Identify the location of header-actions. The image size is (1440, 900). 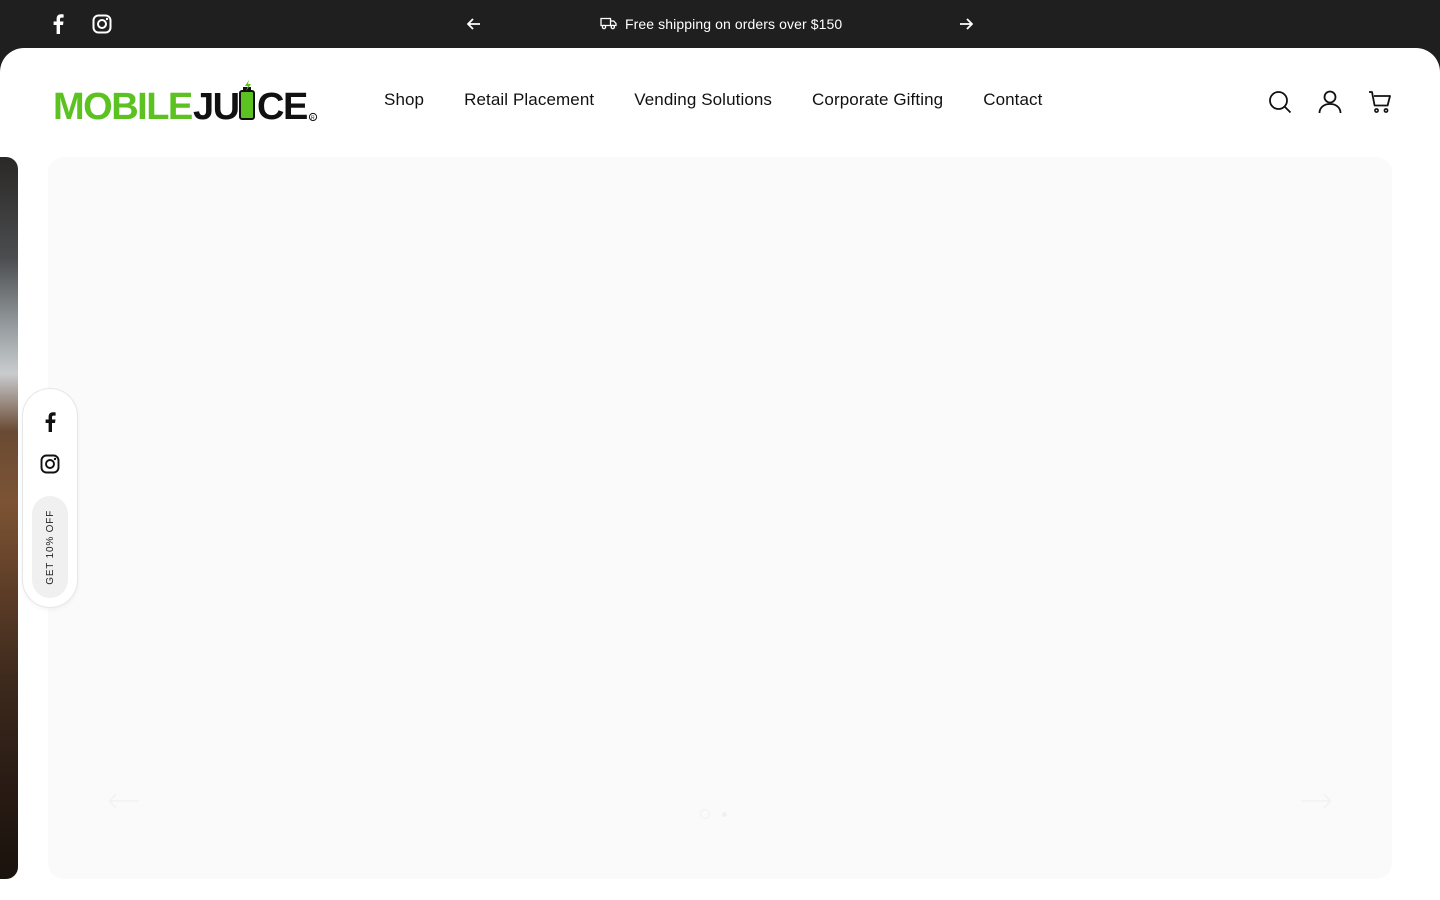
(1330, 102).